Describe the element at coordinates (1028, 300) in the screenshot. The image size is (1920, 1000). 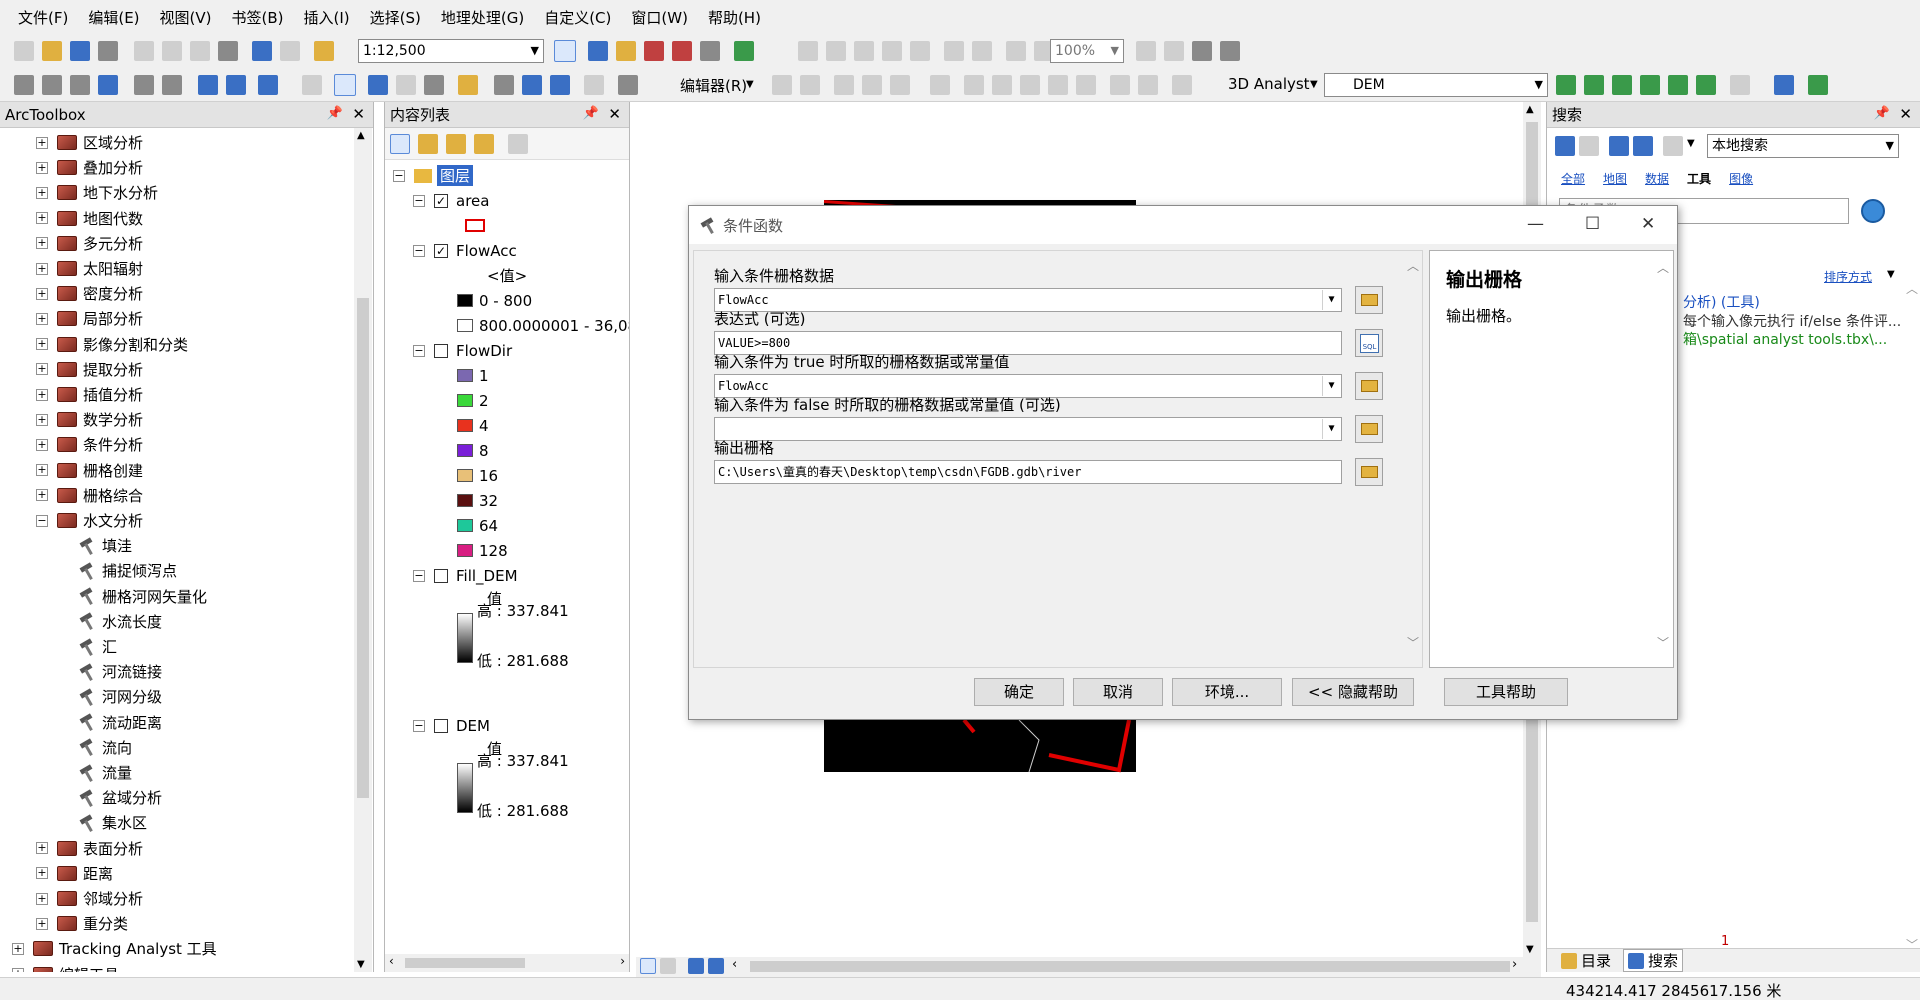
I see `in-raster-combo: FlowAcc ▼` at that location.